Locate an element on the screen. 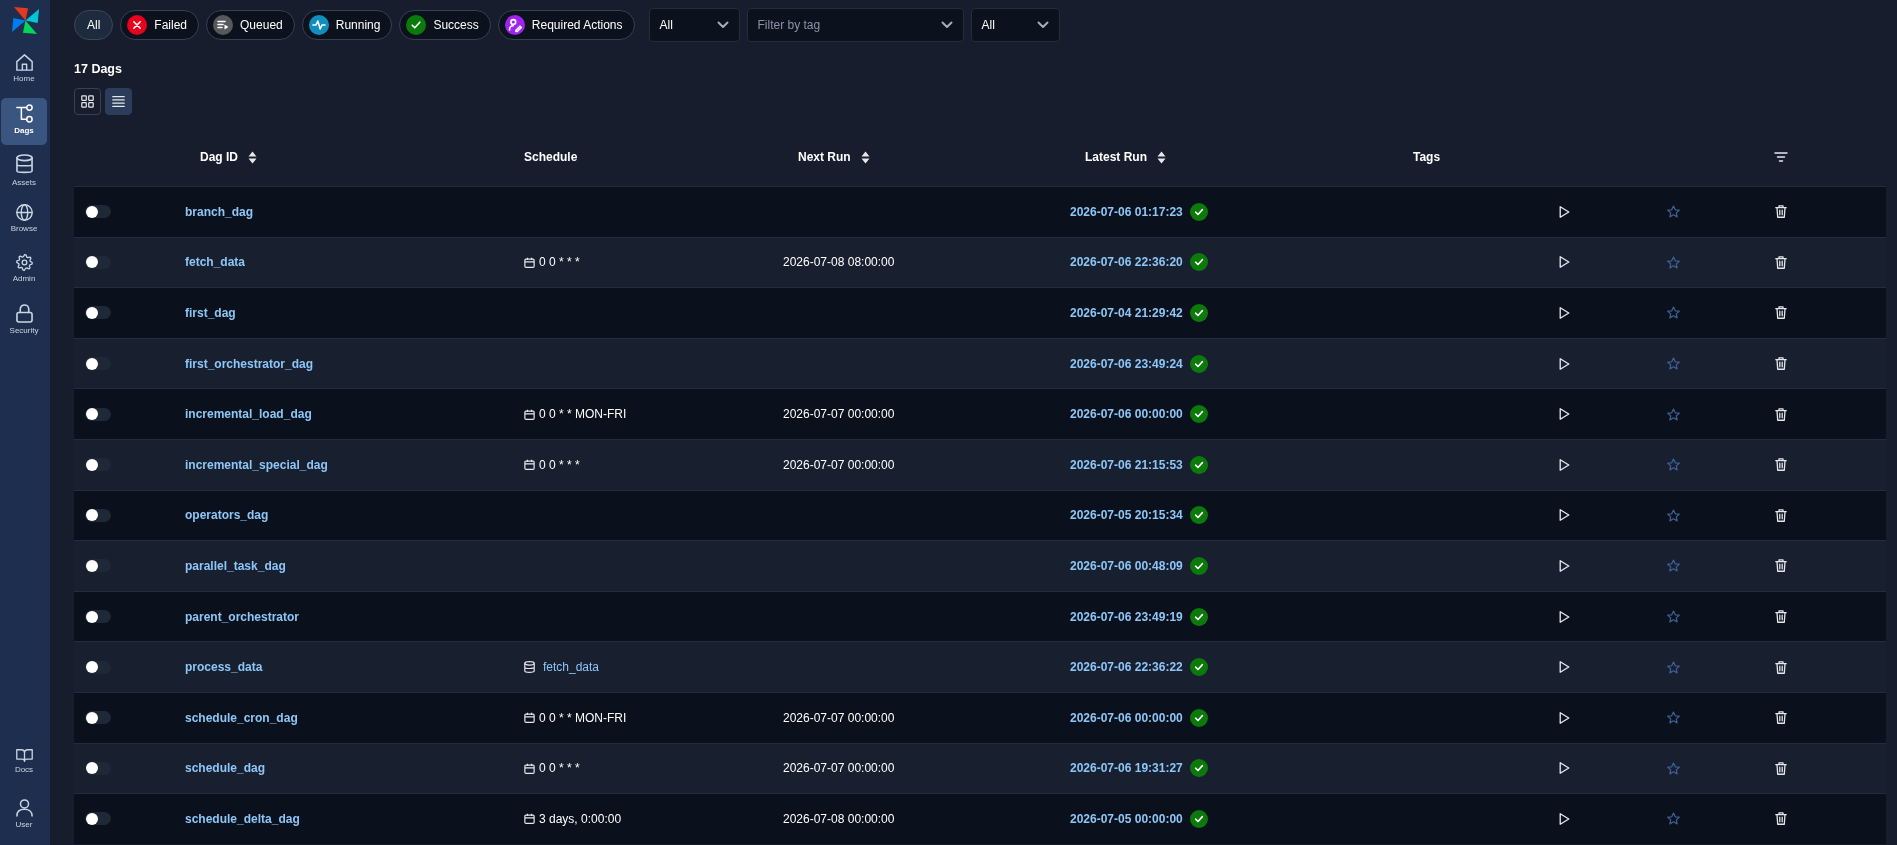 The height and width of the screenshot is (845, 1897). dag-id-link: fetch_data is located at coordinates (215, 262).